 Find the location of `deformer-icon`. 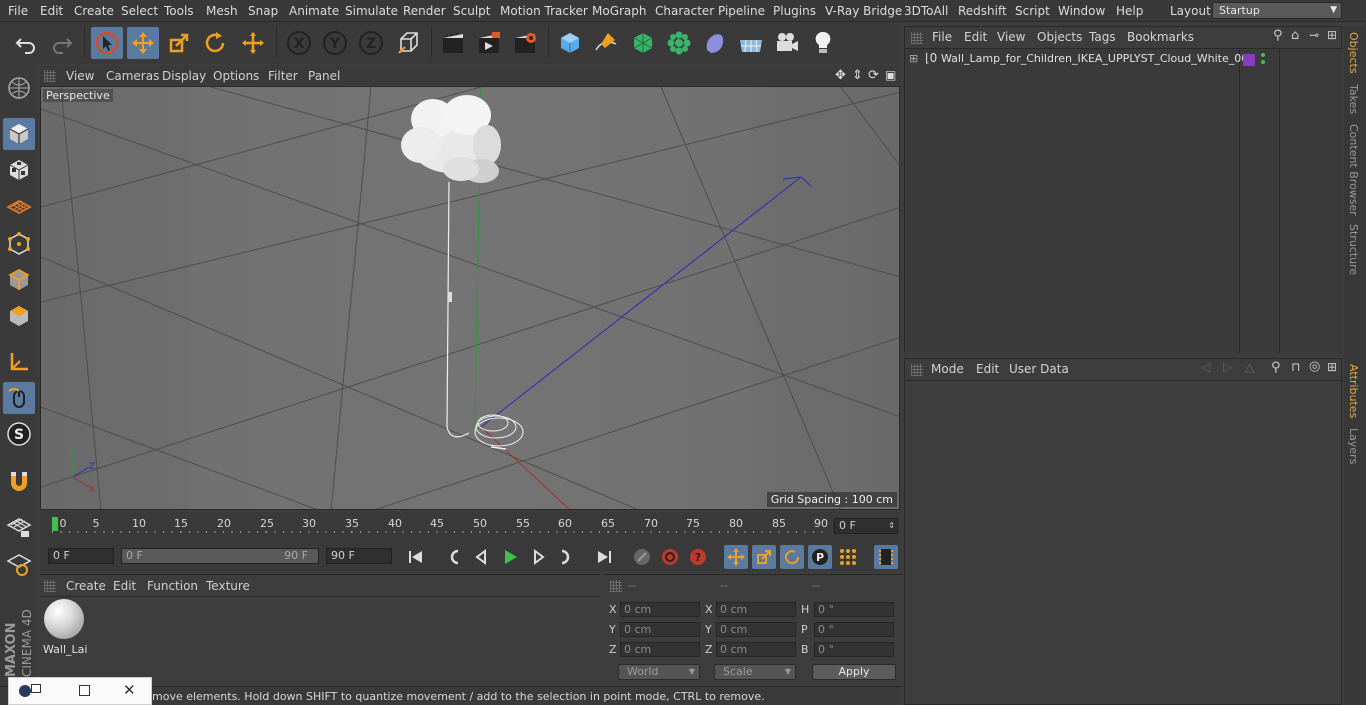

deformer-icon is located at coordinates (715, 43).